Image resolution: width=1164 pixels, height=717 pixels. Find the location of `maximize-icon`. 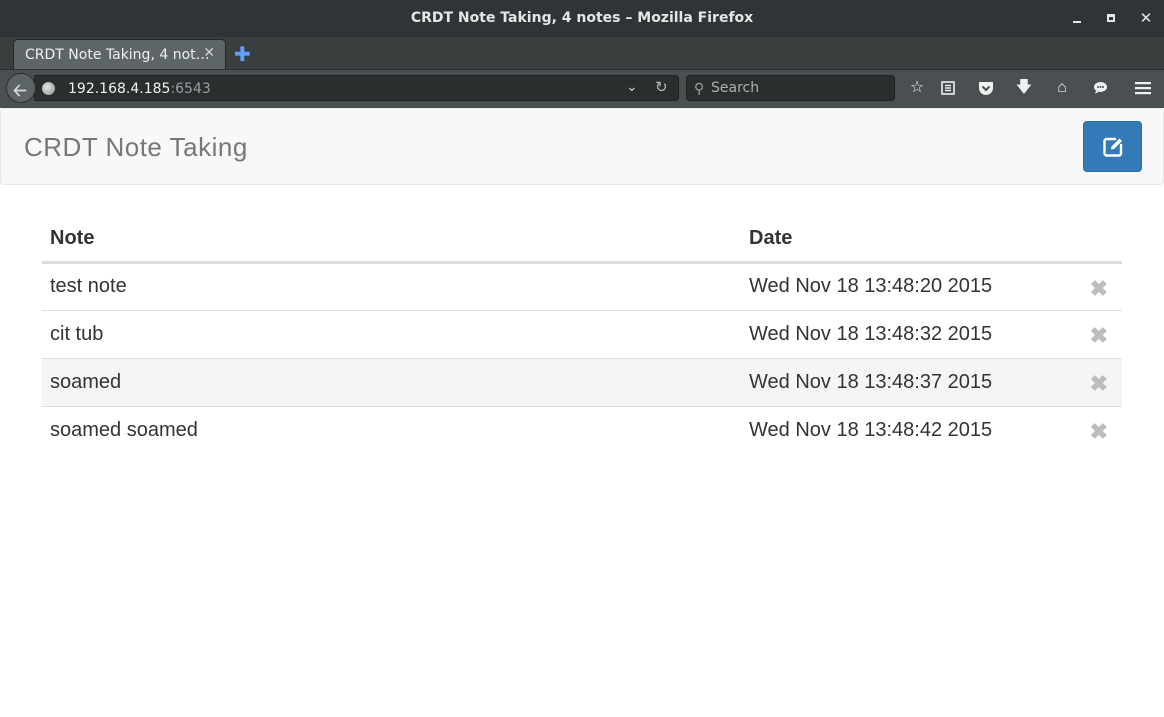

maximize-icon is located at coordinates (1111, 18).